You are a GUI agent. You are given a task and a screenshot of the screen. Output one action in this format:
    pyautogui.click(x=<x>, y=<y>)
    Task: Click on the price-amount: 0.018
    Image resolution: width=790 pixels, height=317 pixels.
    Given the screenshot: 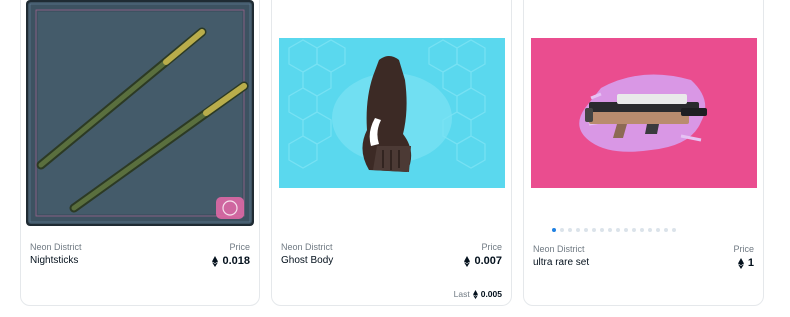 What is the action you would take?
    pyautogui.click(x=236, y=261)
    